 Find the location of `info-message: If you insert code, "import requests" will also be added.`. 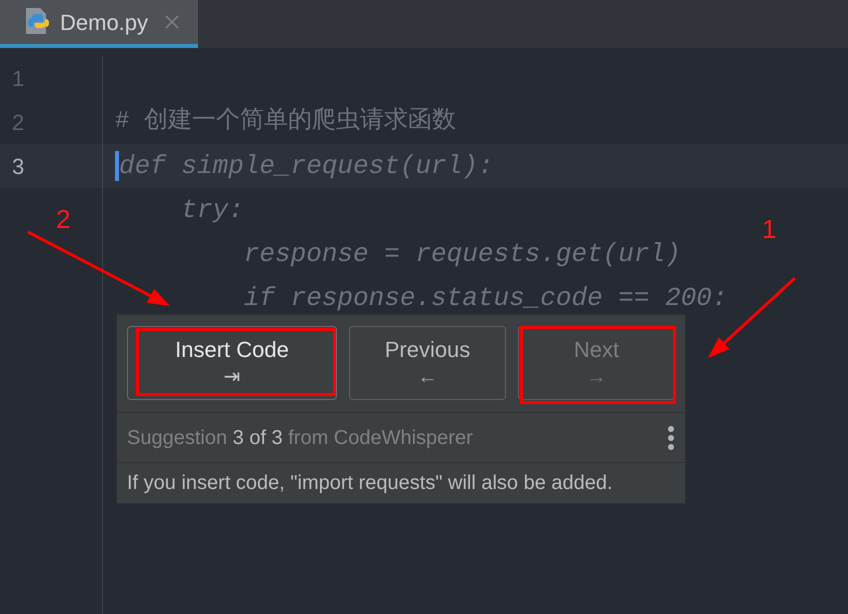

info-message: If you insert code, "import requests" will also be added. is located at coordinates (370, 483).